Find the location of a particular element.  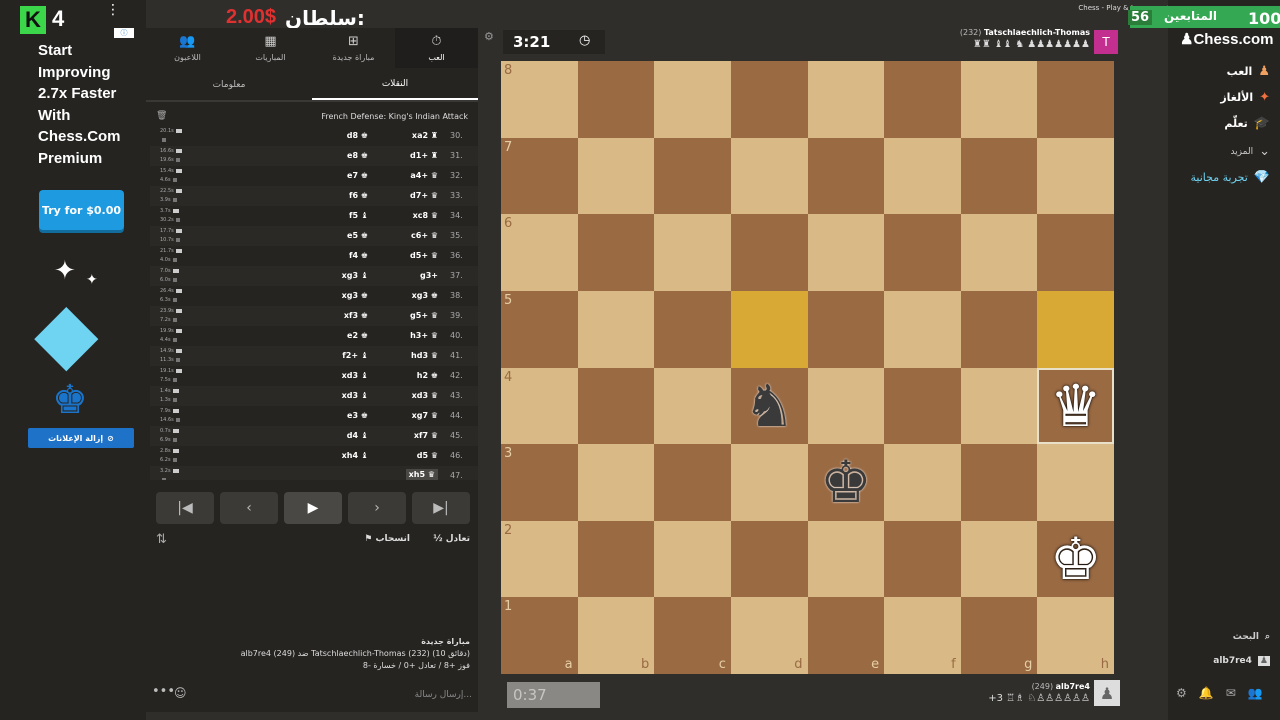

square-h7 is located at coordinates (1075, 176).